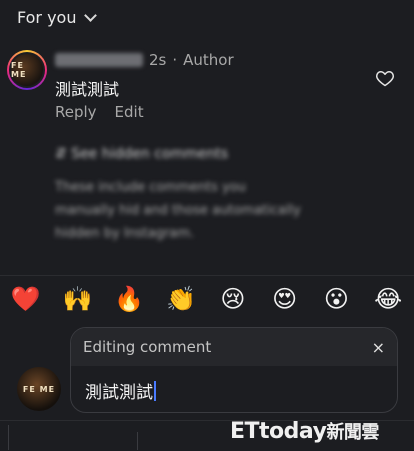 This screenshot has height=451, width=414. Describe the element at coordinates (99, 112) in the screenshot. I see `comment-actions: Reply Edit` at that location.